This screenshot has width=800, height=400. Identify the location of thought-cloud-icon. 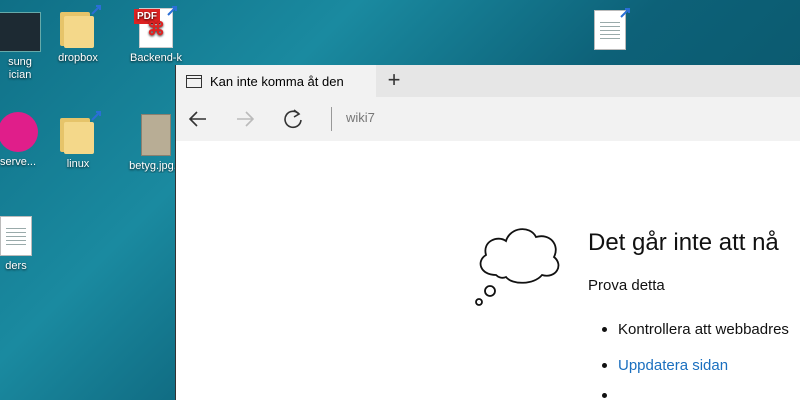
(517, 267).